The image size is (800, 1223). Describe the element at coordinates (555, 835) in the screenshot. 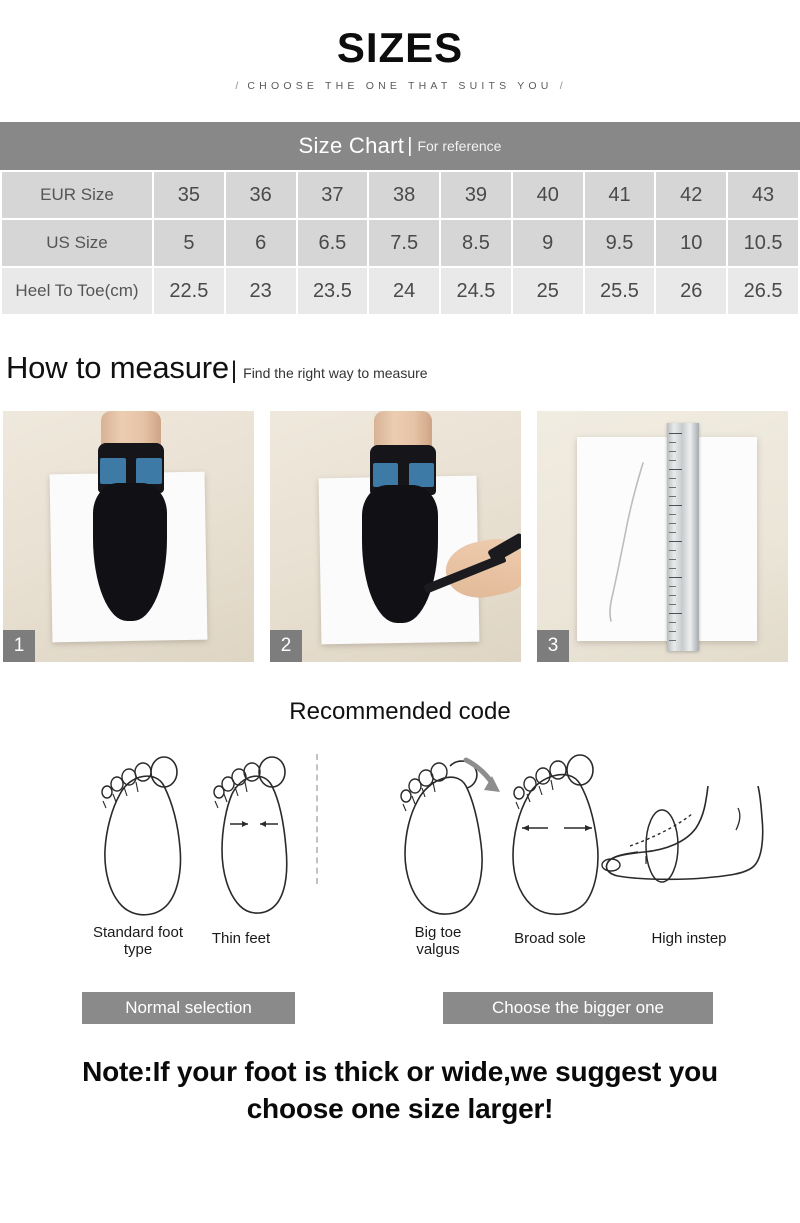

I see `broad-sole-icon` at that location.